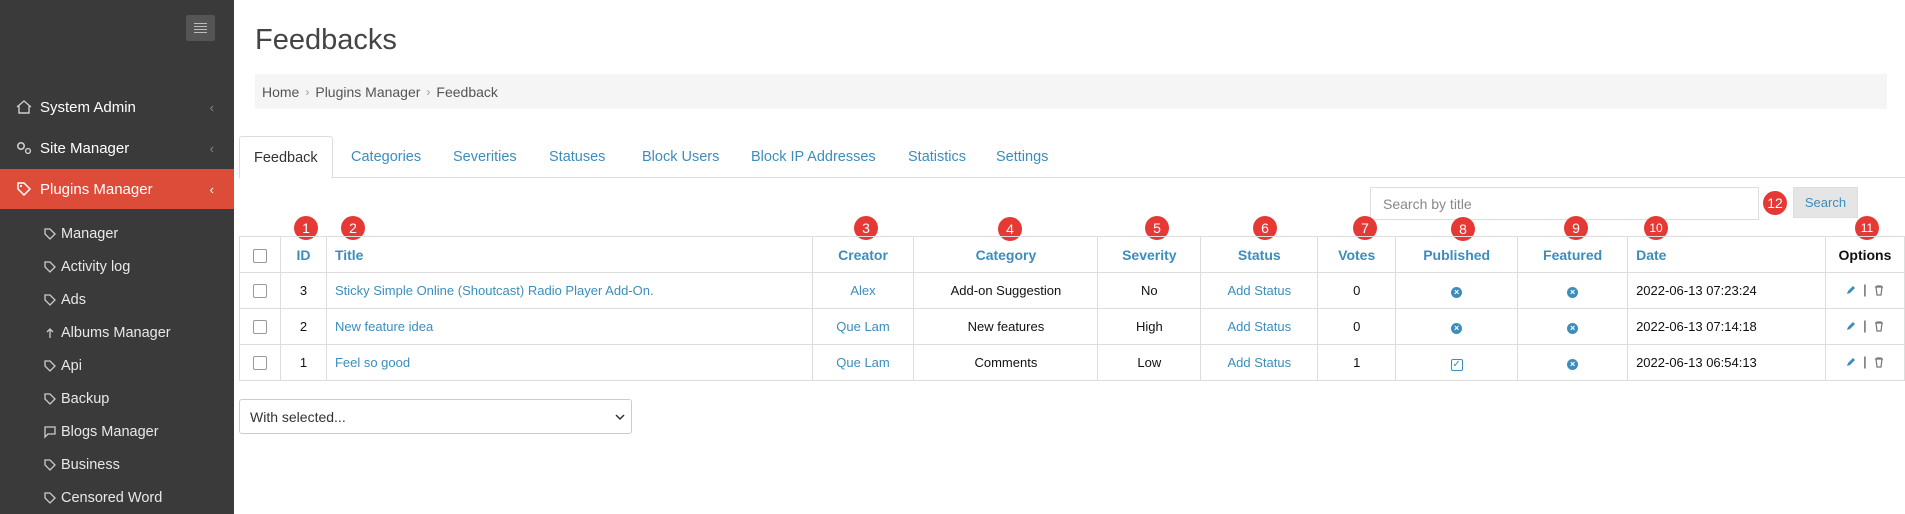 The image size is (1905, 514). Describe the element at coordinates (1006, 290) in the screenshot. I see `cell-category: Add-on Suggestion` at that location.